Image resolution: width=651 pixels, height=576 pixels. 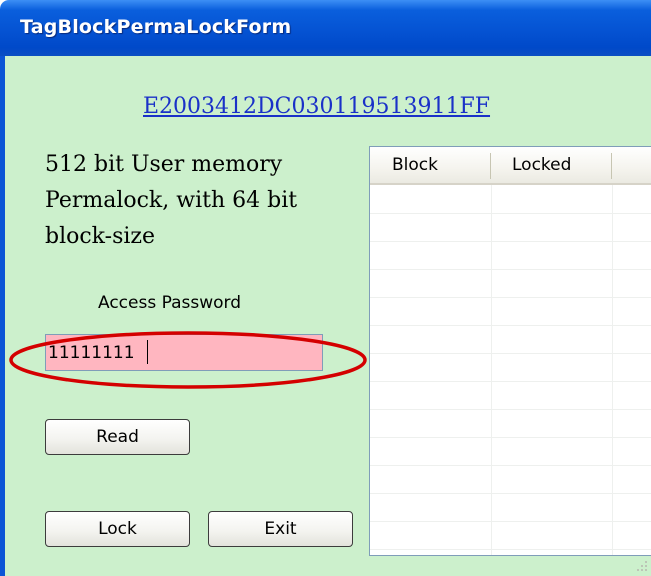 I want to click on access-password-label: Access Password, so click(x=170, y=303).